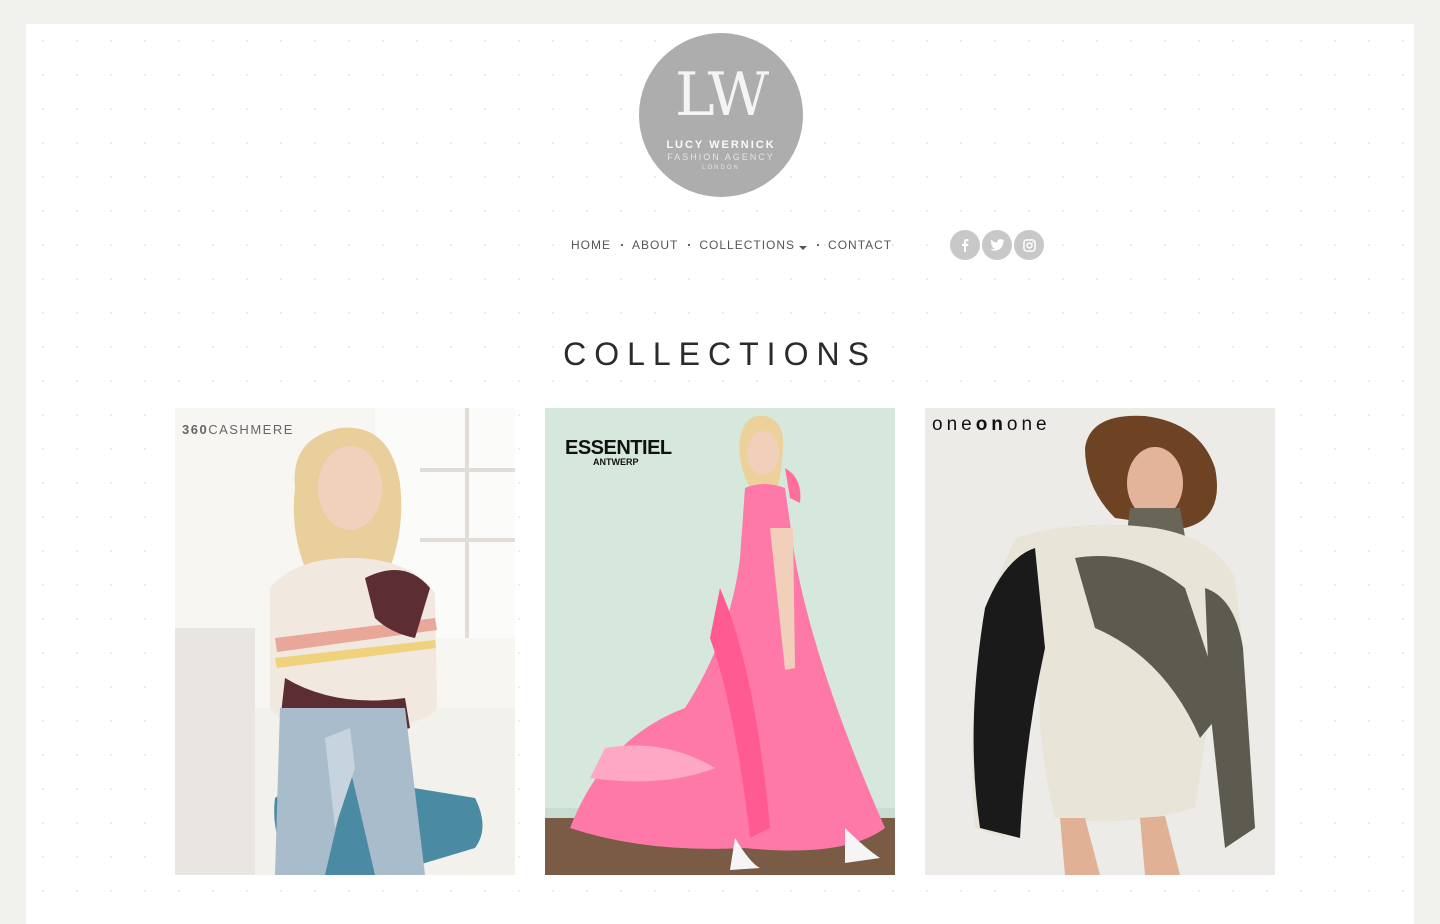  I want to click on social-links, so click(997, 245).